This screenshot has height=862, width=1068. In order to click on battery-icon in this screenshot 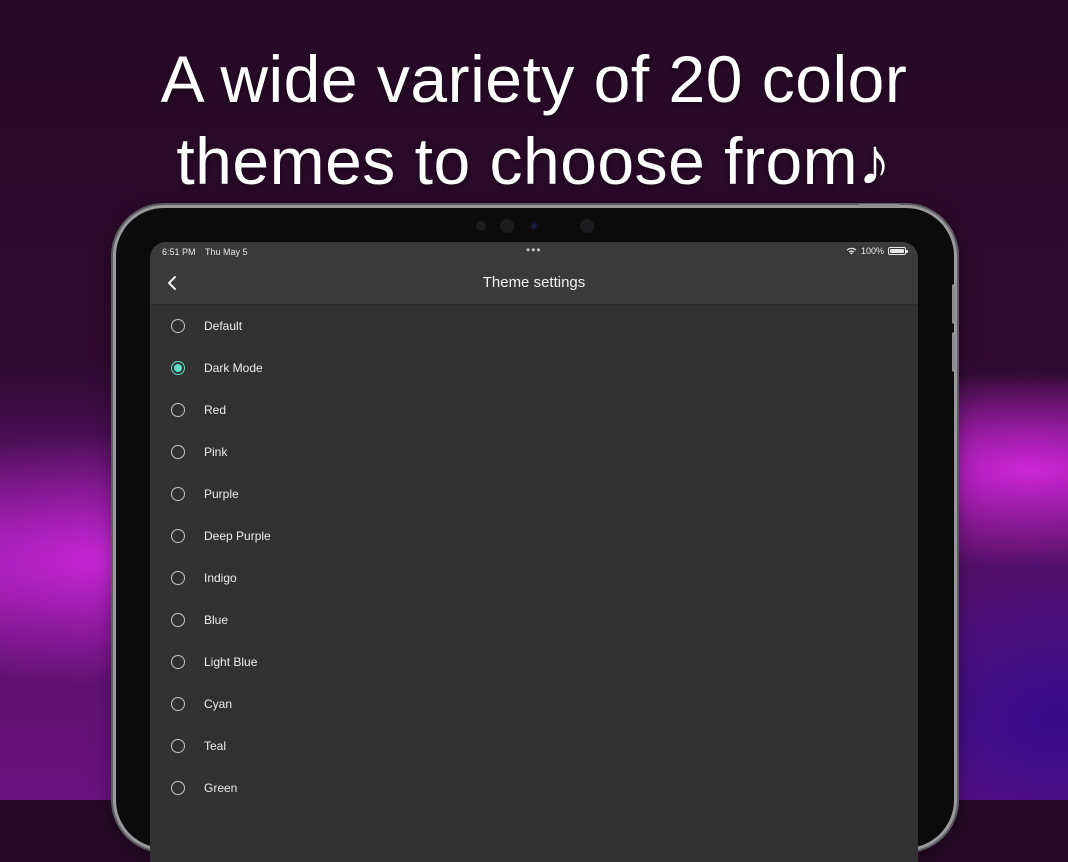, I will do `click(898, 251)`.